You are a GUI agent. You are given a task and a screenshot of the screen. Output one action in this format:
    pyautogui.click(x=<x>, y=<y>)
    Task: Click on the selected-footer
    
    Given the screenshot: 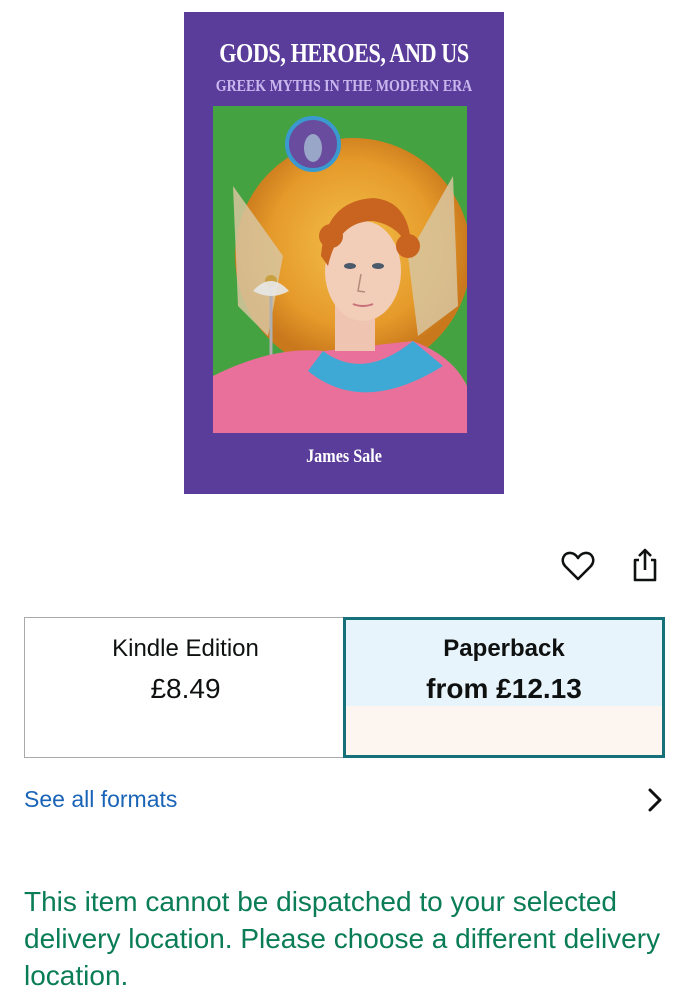 What is the action you would take?
    pyautogui.click(x=504, y=730)
    